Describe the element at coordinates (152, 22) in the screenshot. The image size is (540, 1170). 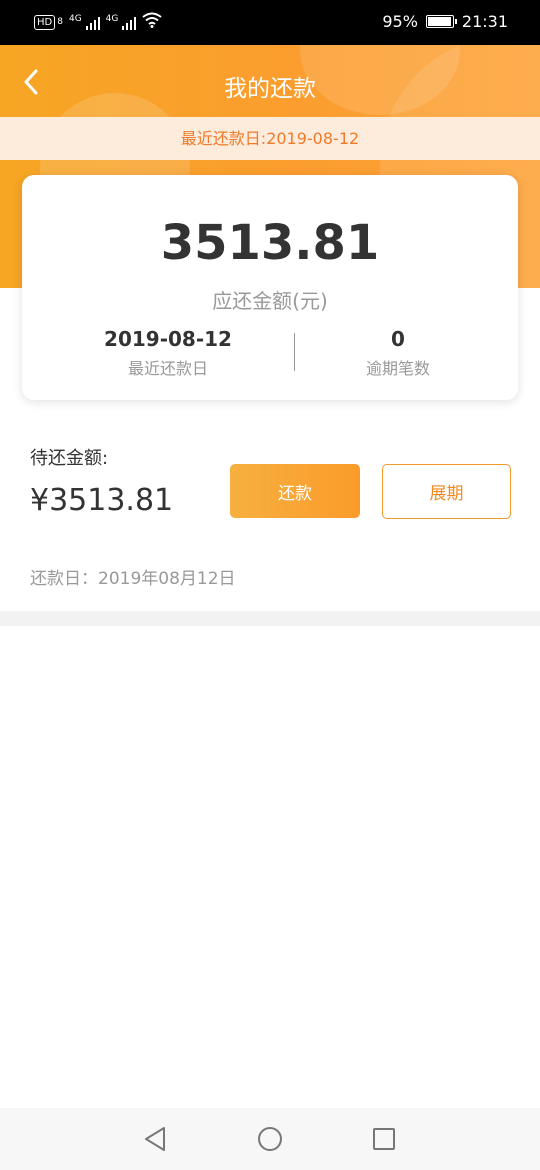
I see `wifi-icon` at that location.